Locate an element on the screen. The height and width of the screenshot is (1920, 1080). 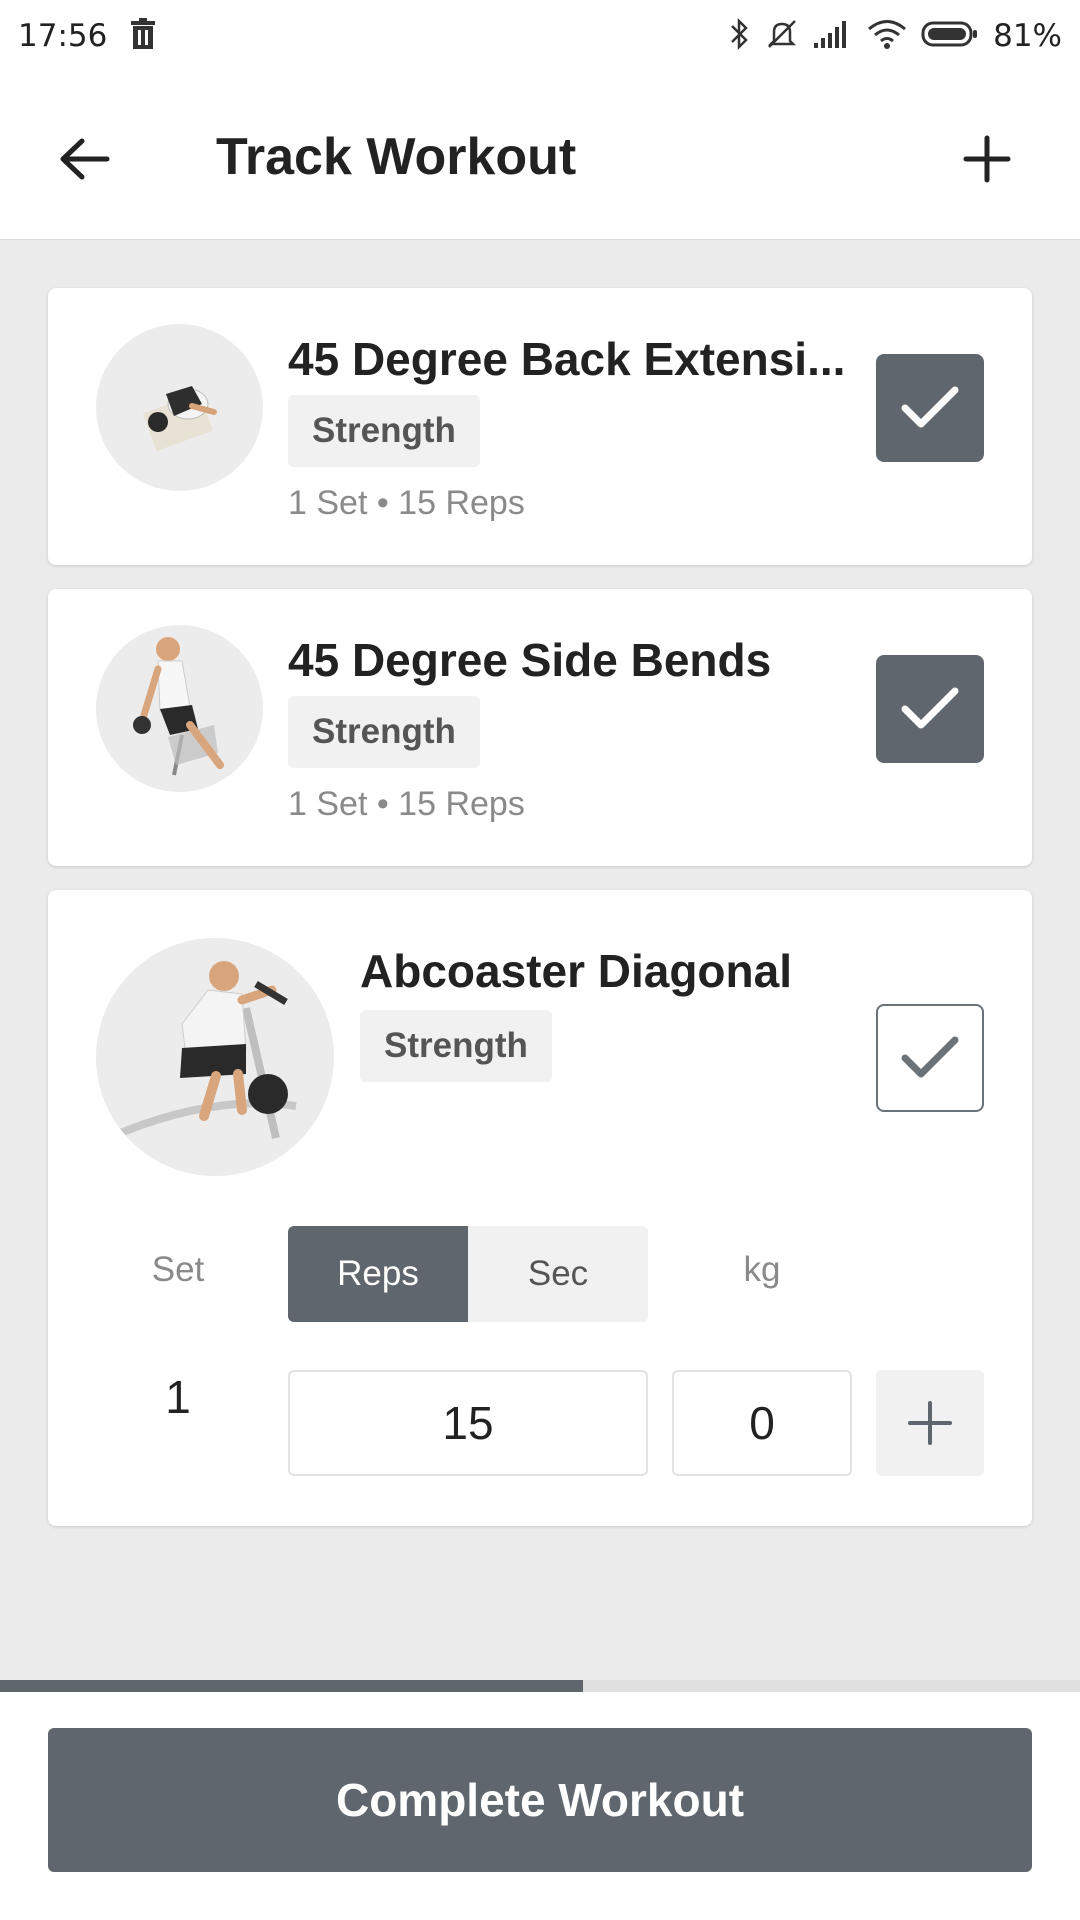
status-left: 17:56 is located at coordinates (87, 36).